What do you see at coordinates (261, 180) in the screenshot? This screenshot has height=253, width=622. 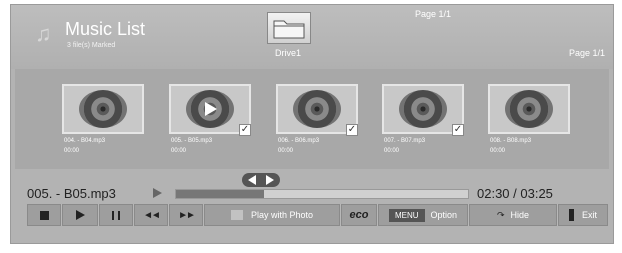 I see `page-nav-arrows` at bounding box center [261, 180].